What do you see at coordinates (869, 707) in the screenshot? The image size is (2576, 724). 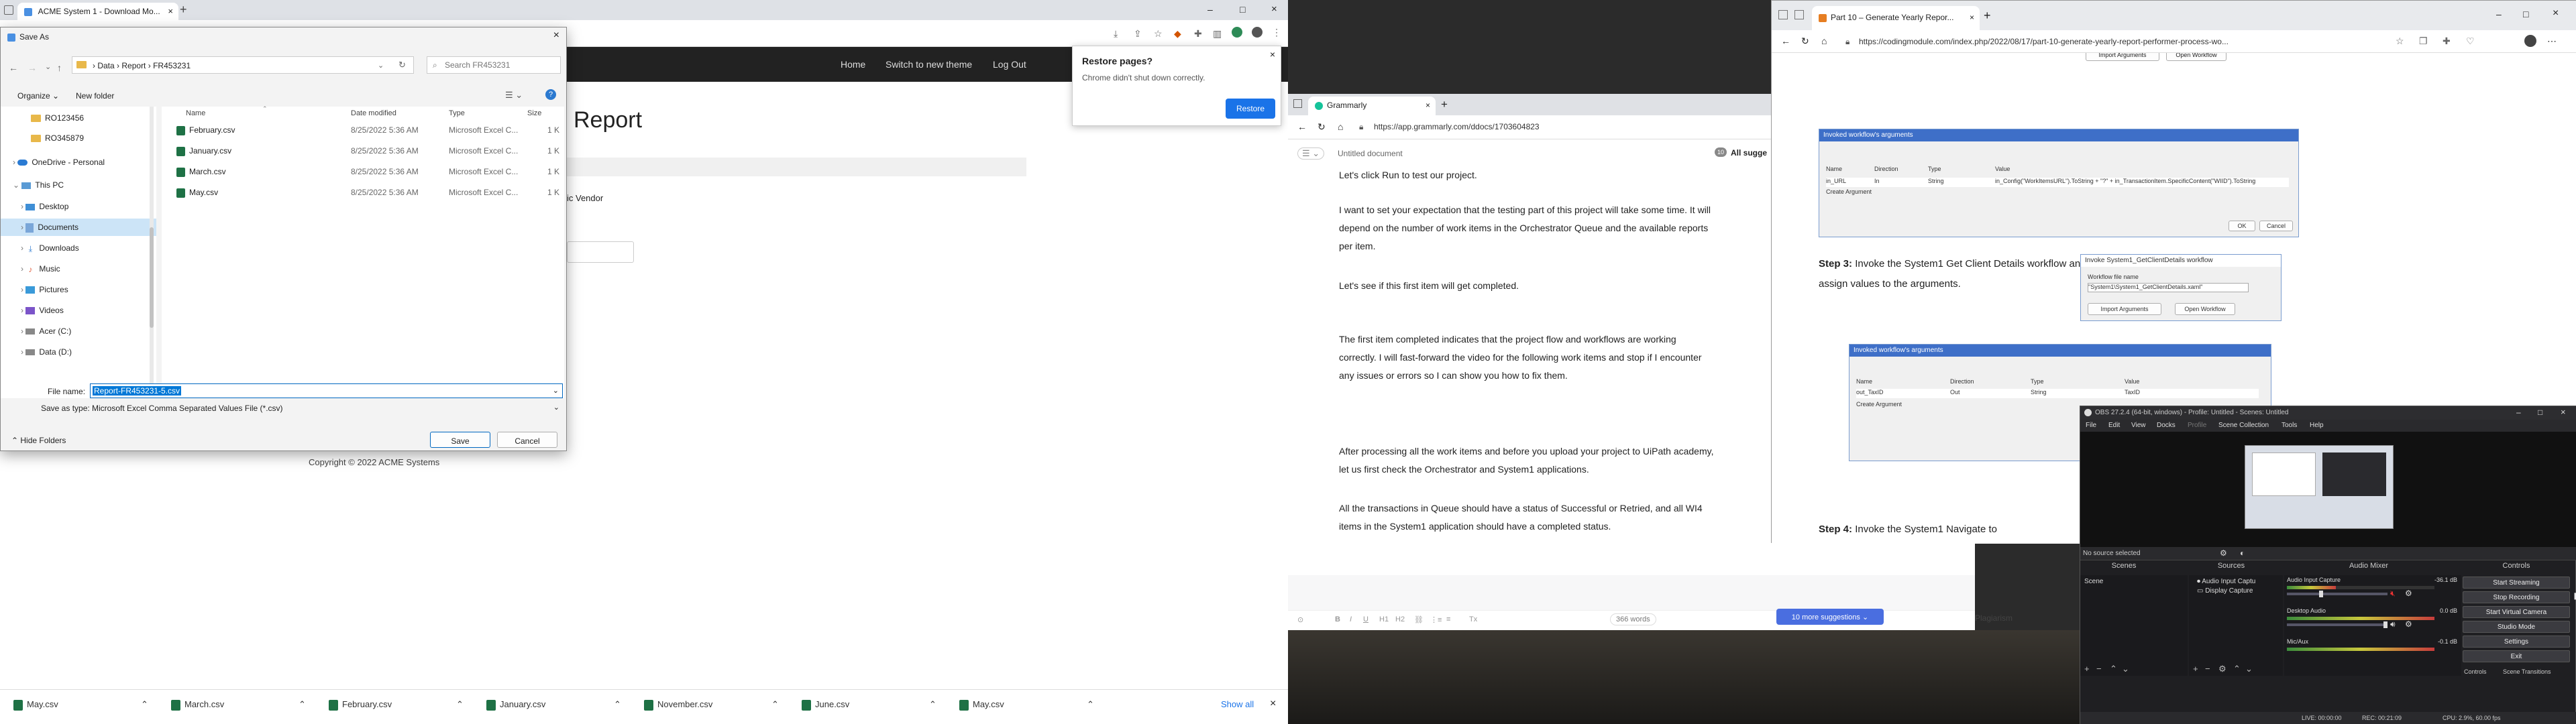 I see `download-item: June.csv ⌃` at bounding box center [869, 707].